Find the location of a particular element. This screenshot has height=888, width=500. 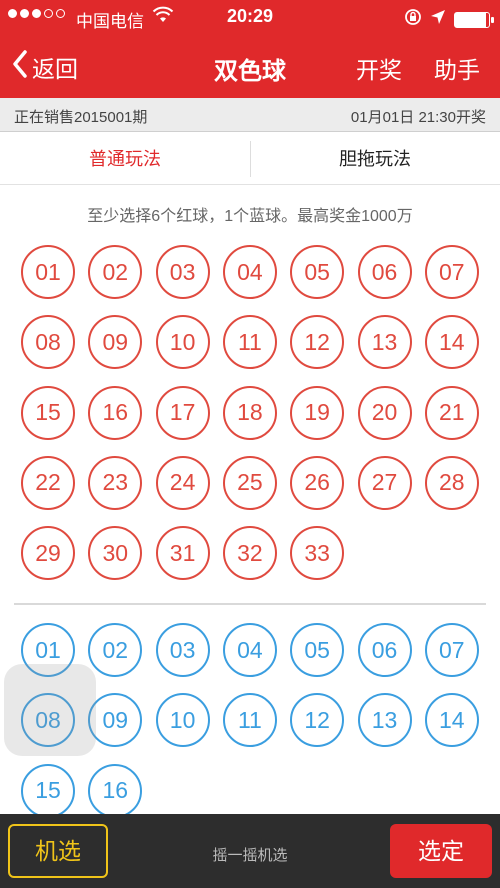

blue-ball: 09 is located at coordinates (115, 720).